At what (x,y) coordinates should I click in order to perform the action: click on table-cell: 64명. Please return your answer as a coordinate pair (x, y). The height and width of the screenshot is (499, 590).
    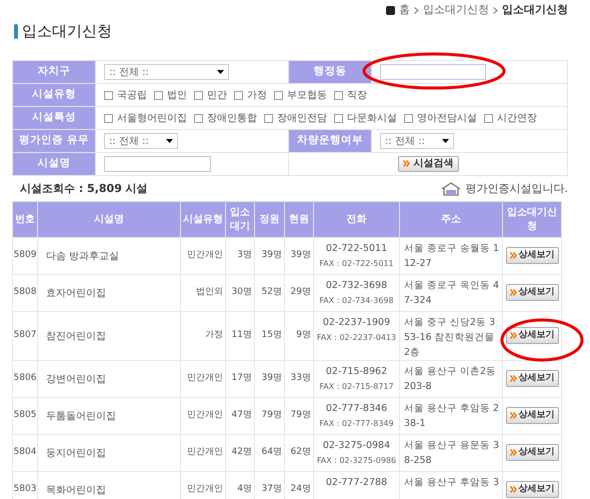
    Looking at the image, I should click on (269, 453).